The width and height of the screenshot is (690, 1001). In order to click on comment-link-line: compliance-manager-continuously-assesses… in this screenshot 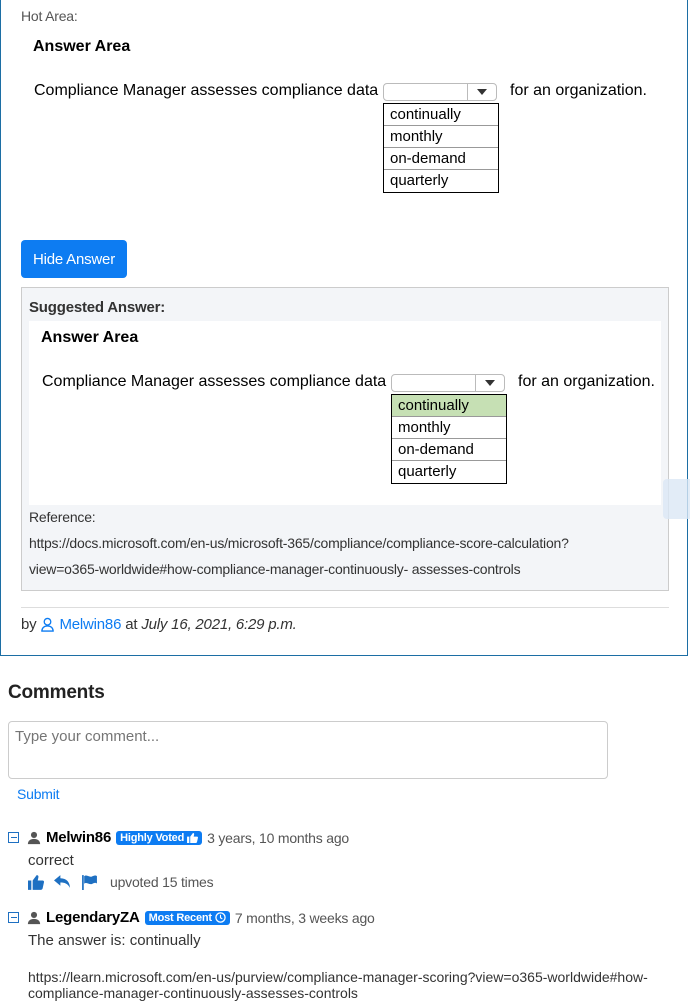, I will do `click(193, 993)`.